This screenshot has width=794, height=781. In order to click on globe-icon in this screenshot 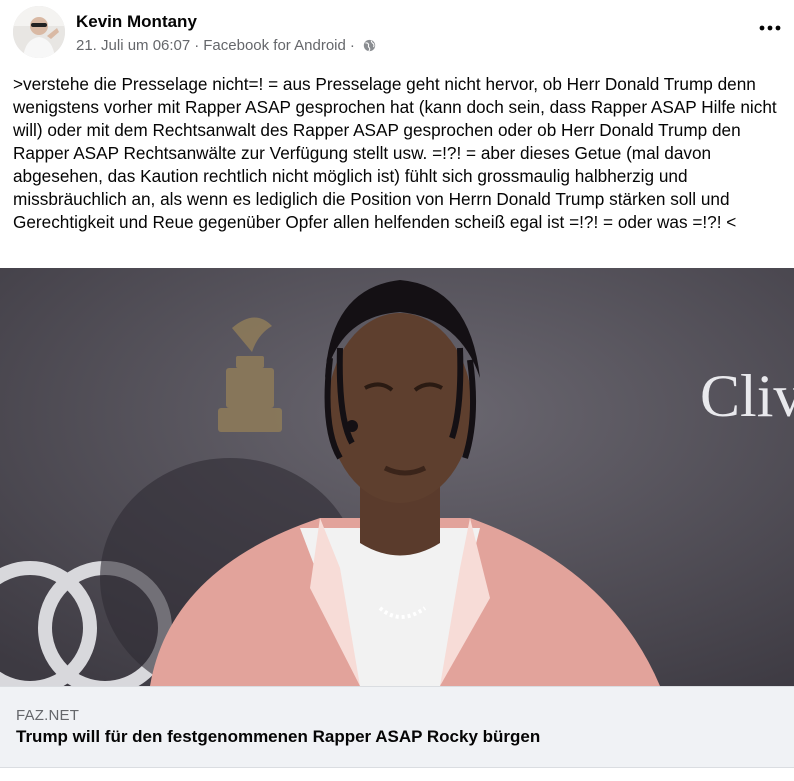, I will do `click(369, 45)`.